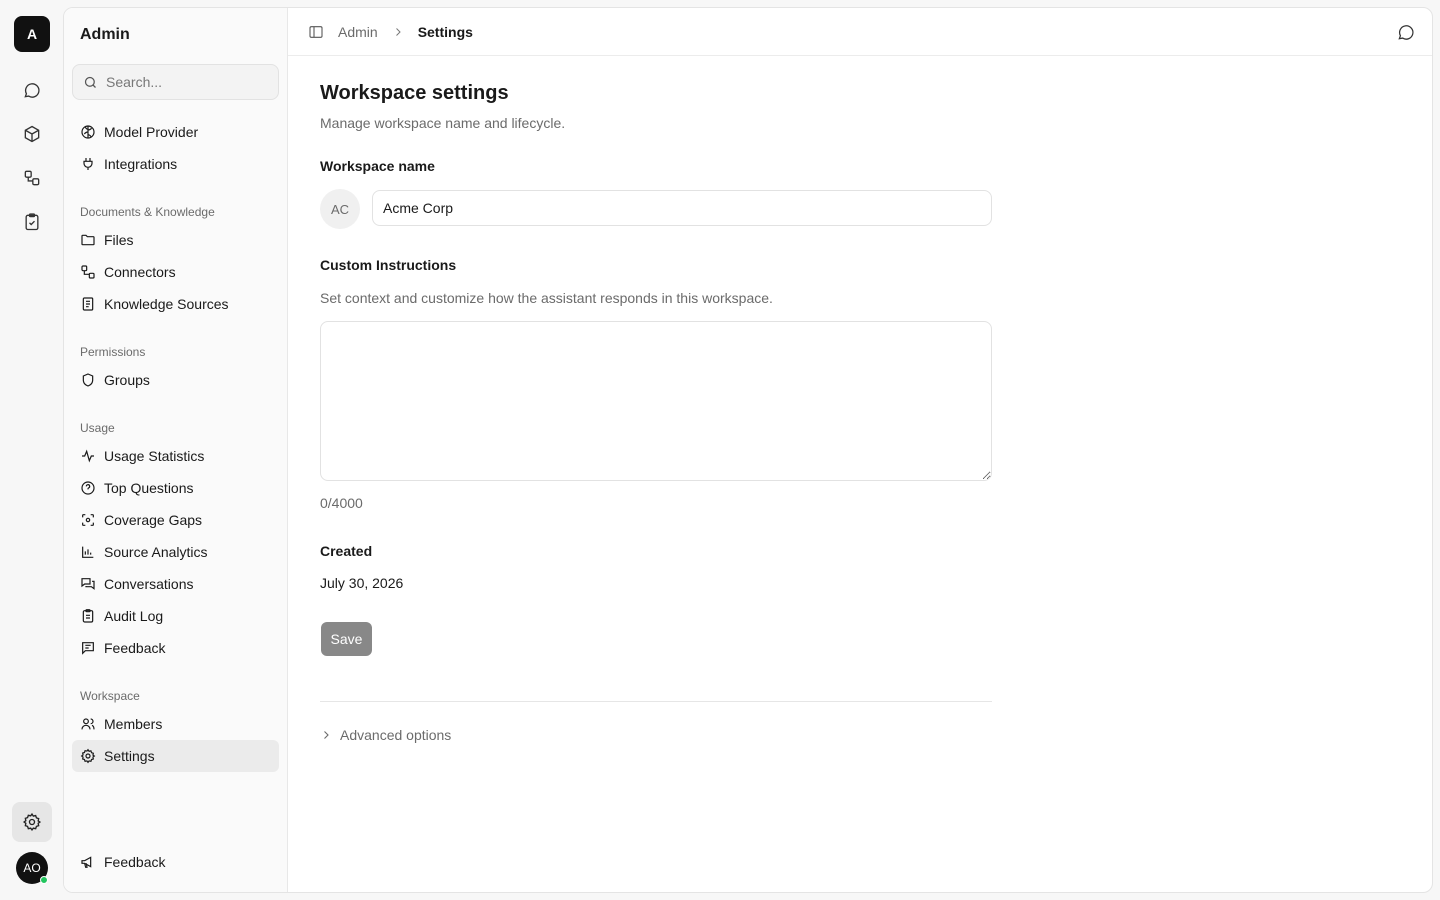 Image resolution: width=1440 pixels, height=900 pixels. What do you see at coordinates (154, 456) in the screenshot?
I see `sidebar-item-label: Usage Statistics` at bounding box center [154, 456].